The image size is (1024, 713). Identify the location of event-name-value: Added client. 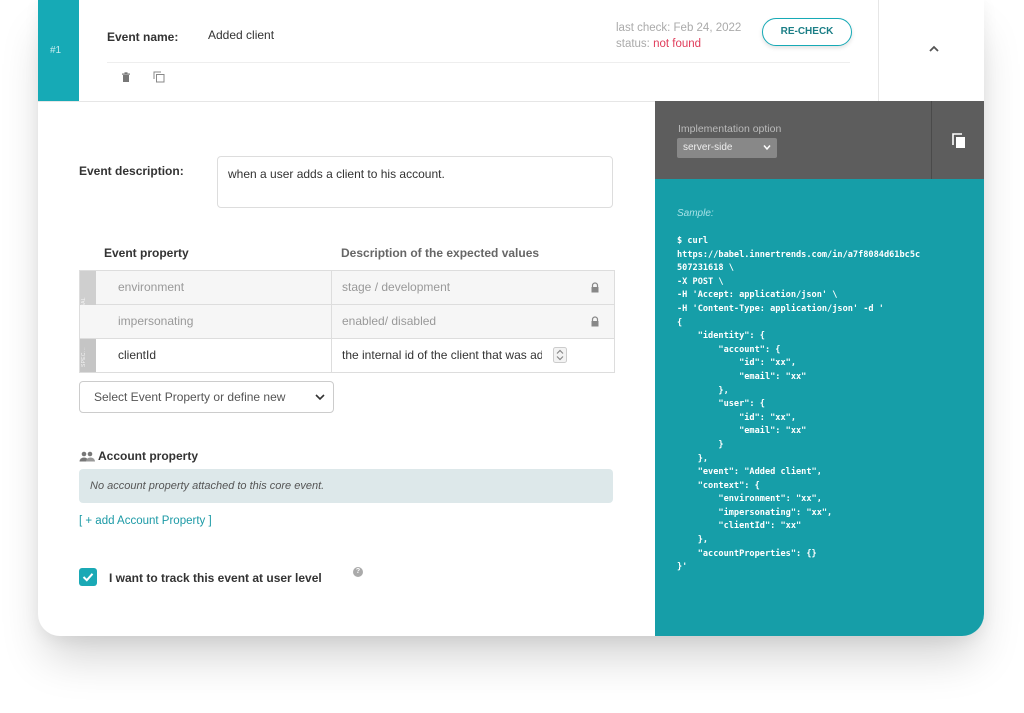
(241, 35).